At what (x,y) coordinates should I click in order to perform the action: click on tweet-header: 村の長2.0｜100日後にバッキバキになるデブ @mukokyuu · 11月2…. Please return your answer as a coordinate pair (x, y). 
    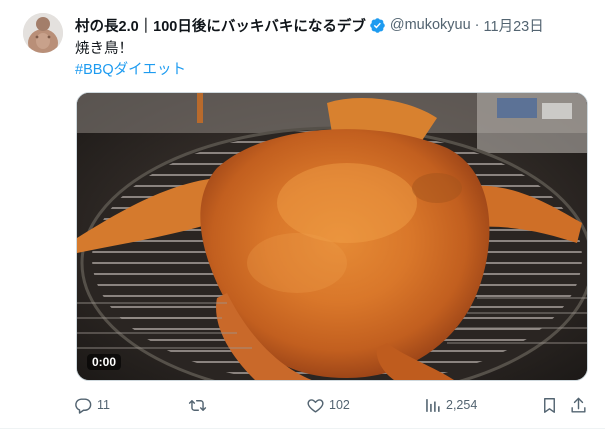
    Looking at the image, I should click on (333, 25).